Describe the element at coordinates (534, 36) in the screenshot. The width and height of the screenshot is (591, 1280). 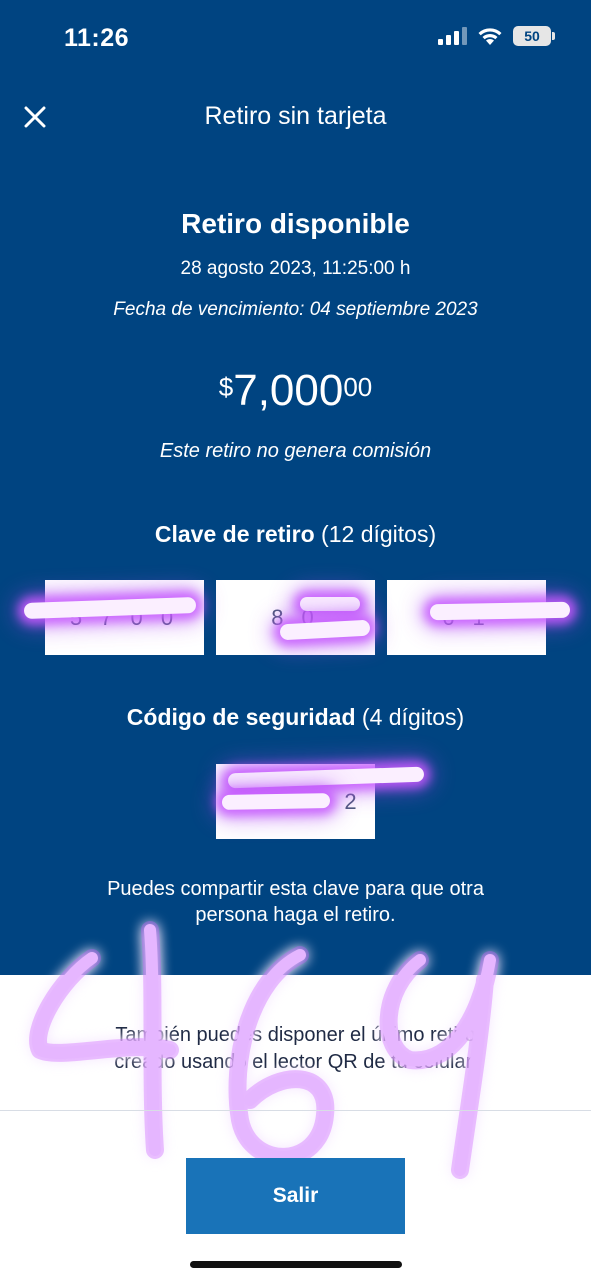
I see `battery-icon: 50` at that location.